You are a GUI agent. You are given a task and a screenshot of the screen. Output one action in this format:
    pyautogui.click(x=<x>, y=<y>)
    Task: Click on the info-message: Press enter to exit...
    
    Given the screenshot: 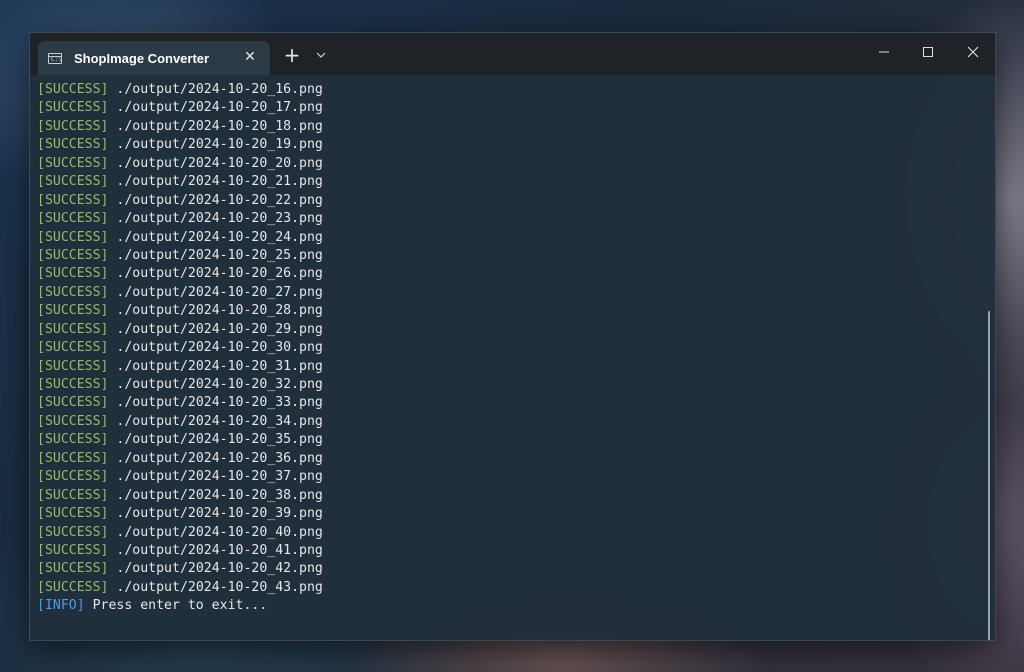 What is the action you would take?
    pyautogui.click(x=180, y=606)
    